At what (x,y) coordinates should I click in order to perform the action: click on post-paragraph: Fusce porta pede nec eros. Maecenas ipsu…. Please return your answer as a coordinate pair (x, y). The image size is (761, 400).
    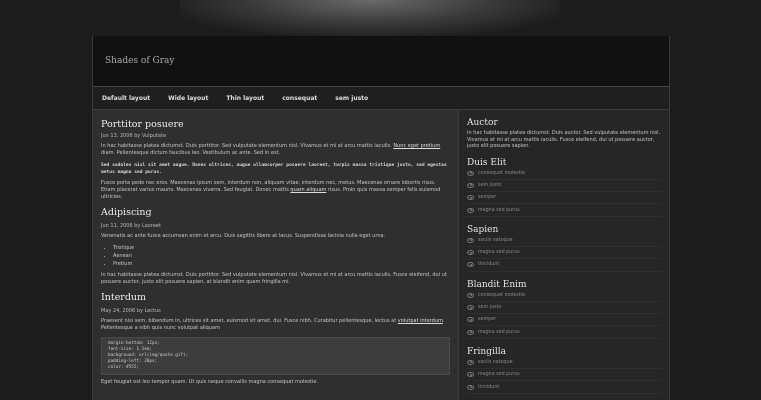
    Looking at the image, I should click on (275, 190).